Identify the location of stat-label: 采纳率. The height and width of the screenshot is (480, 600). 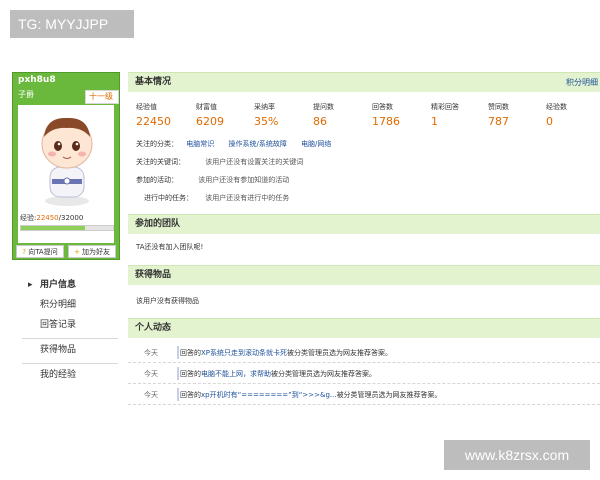
(264, 107).